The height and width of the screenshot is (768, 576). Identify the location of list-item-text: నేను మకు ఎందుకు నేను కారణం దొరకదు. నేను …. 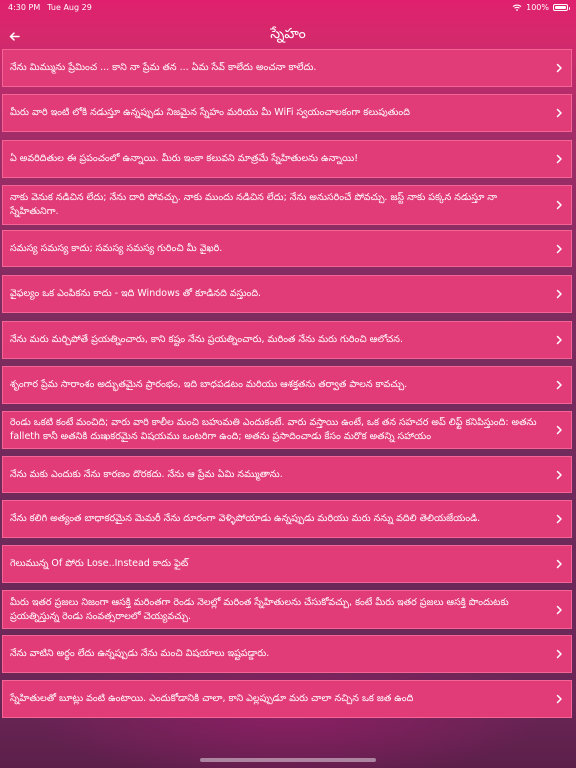
(146, 474).